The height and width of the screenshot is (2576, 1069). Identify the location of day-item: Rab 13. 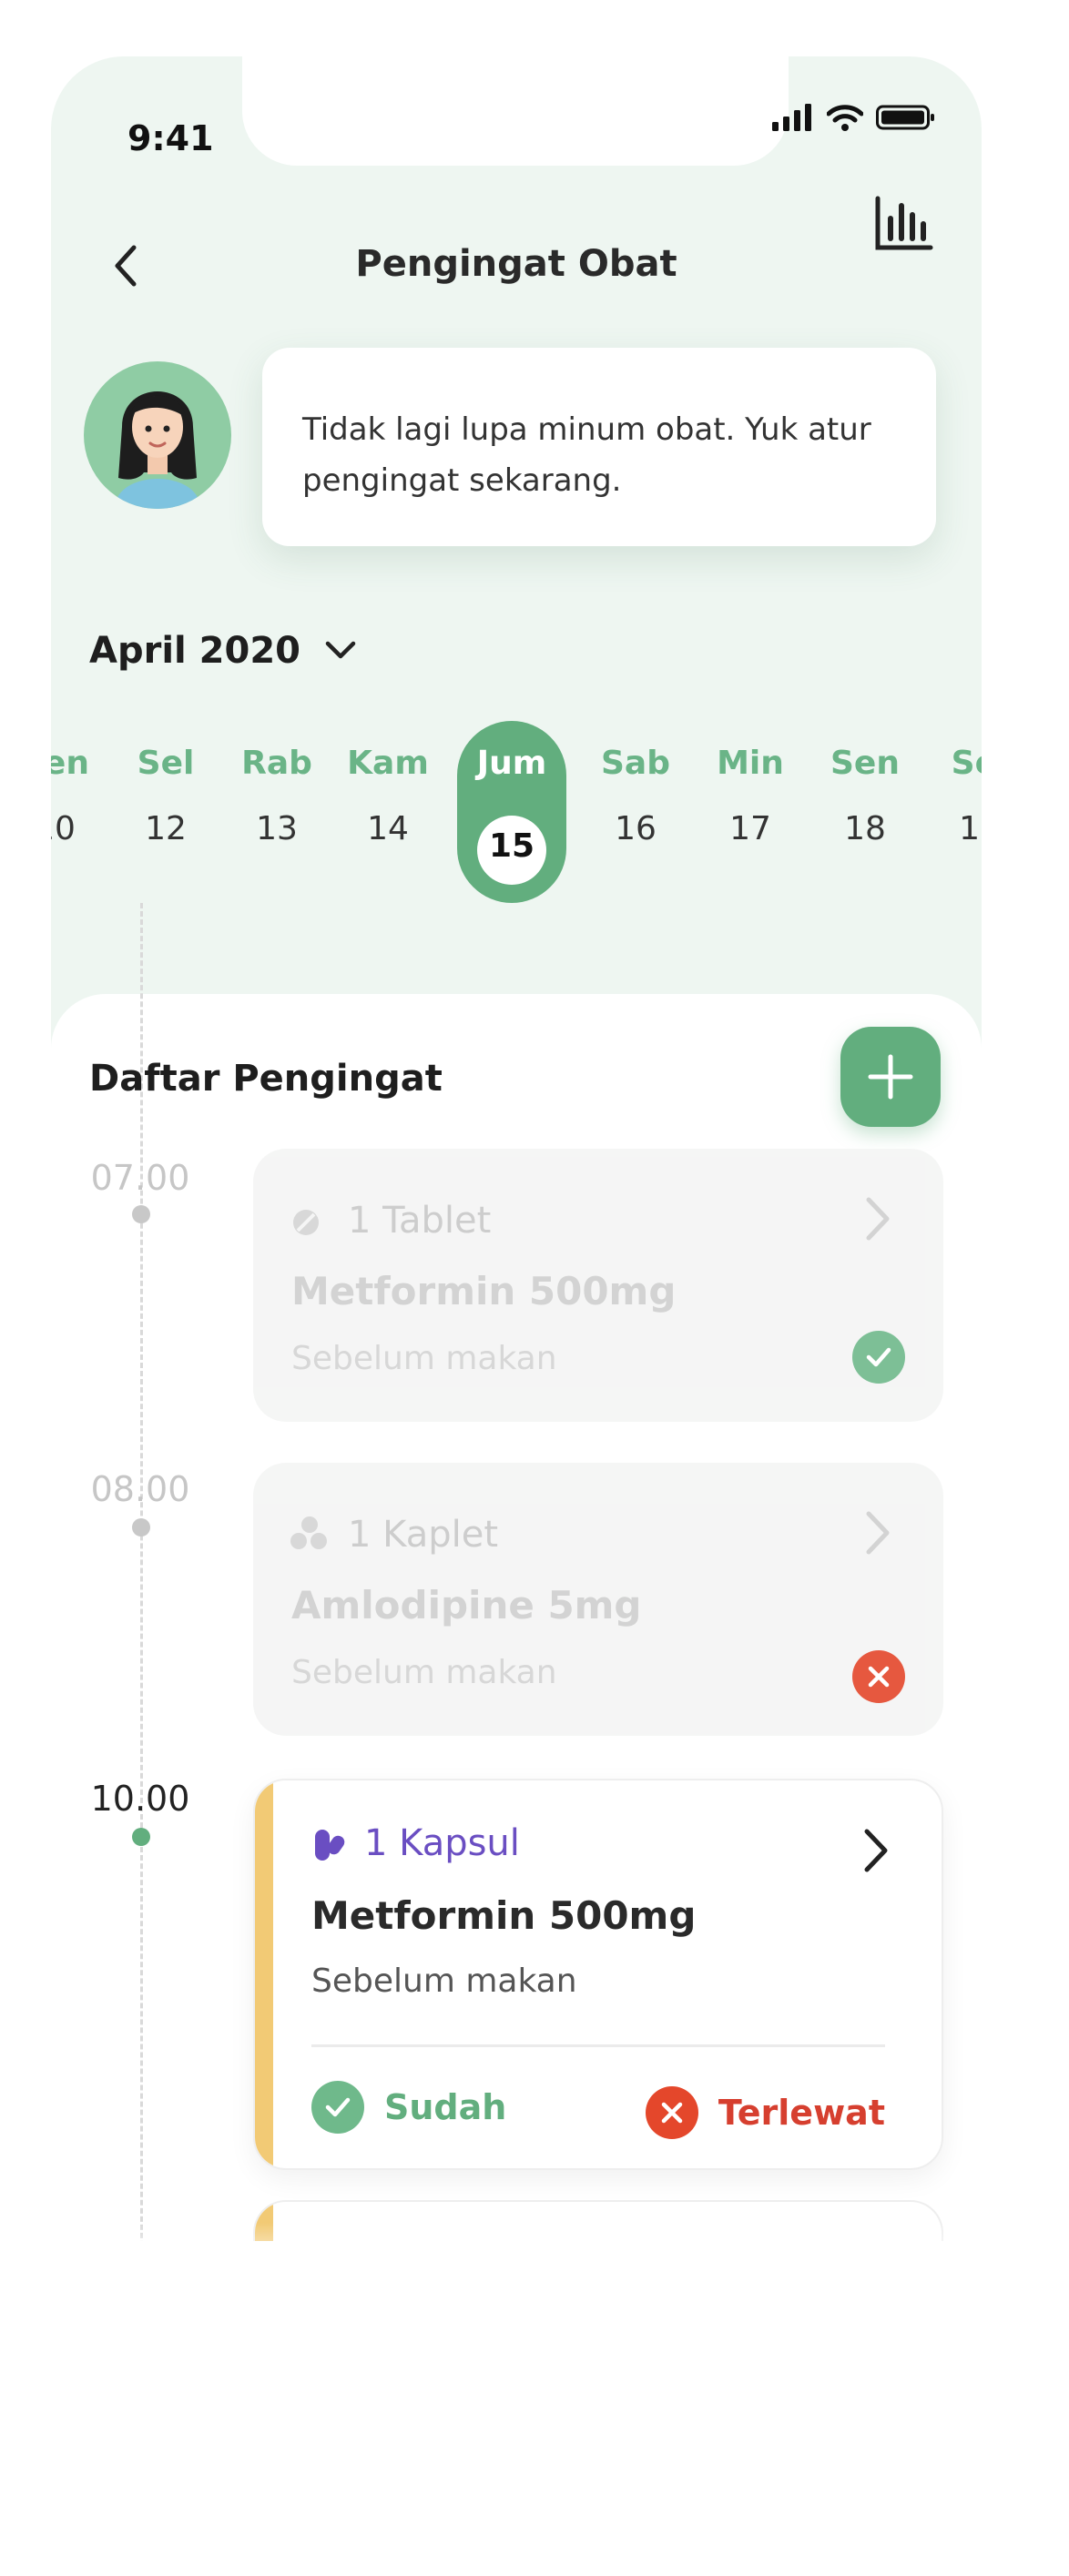
(276, 816).